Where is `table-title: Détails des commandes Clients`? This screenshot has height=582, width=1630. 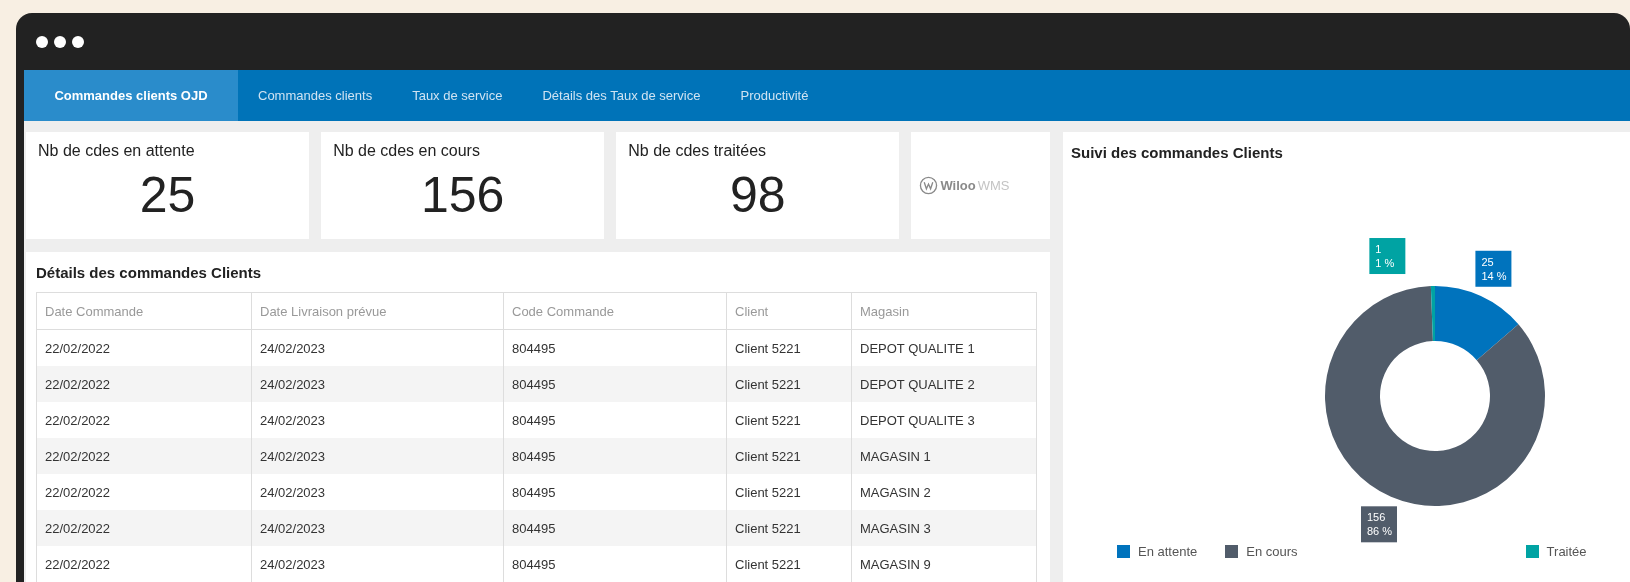 table-title: Détails des commandes Clients is located at coordinates (149, 272).